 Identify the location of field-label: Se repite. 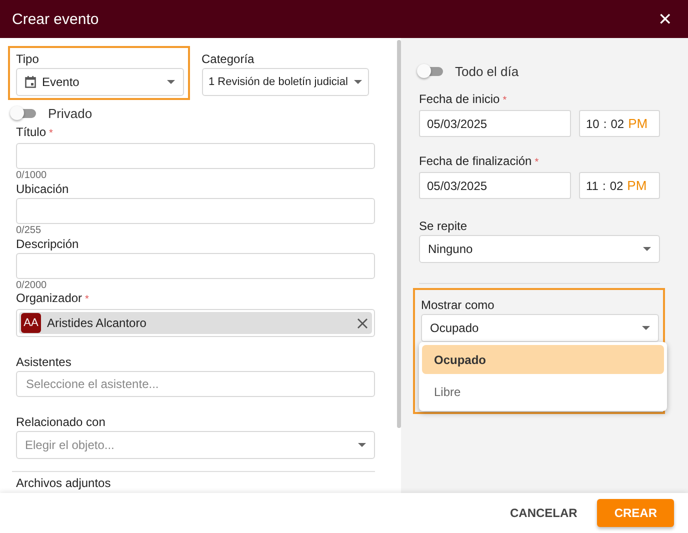
(443, 226).